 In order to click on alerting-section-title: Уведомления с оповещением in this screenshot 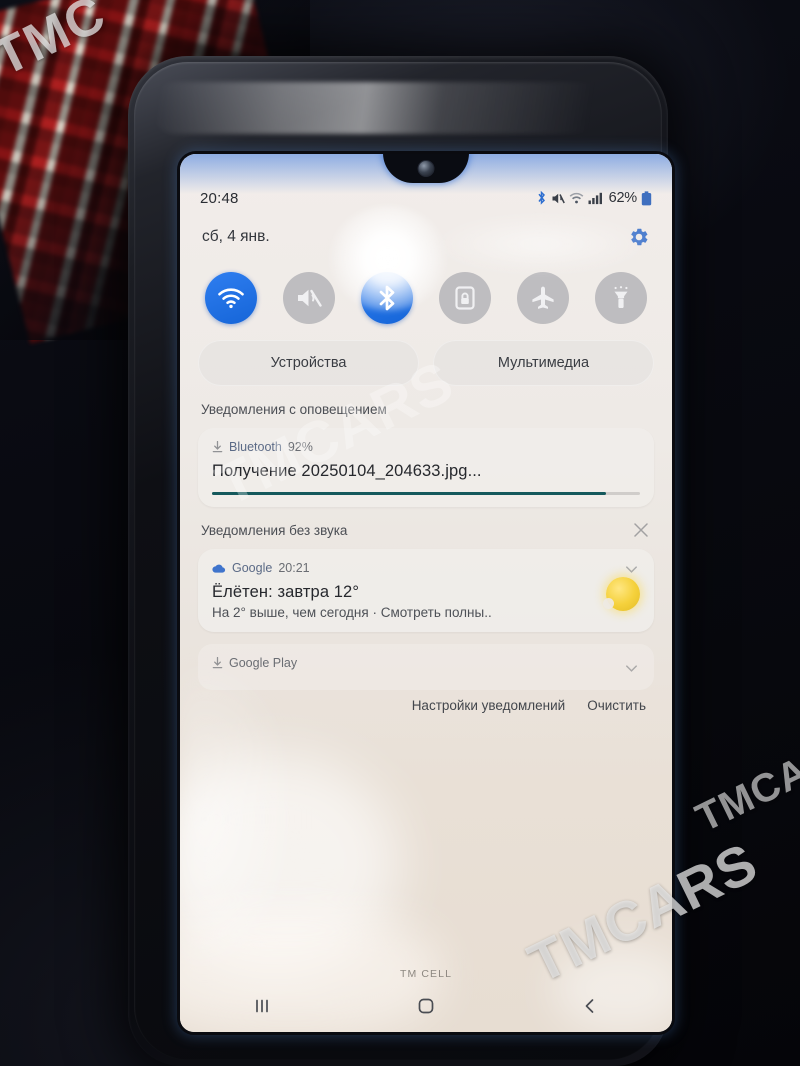, I will do `click(294, 409)`.